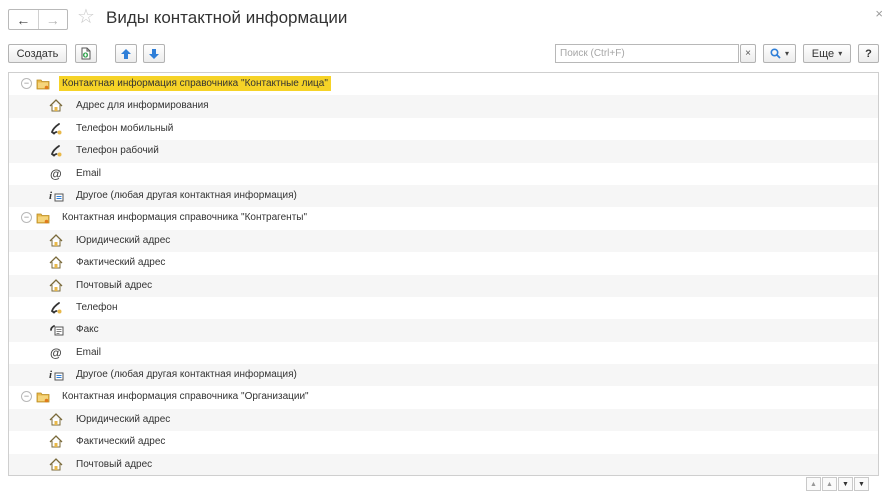 Image resolution: width=891 pixels, height=498 pixels. What do you see at coordinates (443, 129) in the screenshot?
I see `list-item: Телефон мобильный` at bounding box center [443, 129].